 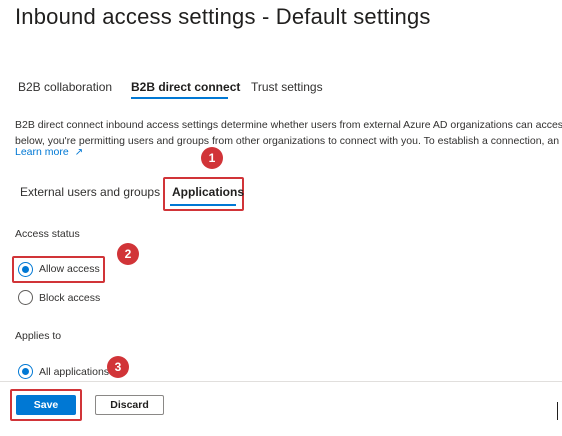 I want to click on all-applications-label: All applications, so click(x=74, y=372).